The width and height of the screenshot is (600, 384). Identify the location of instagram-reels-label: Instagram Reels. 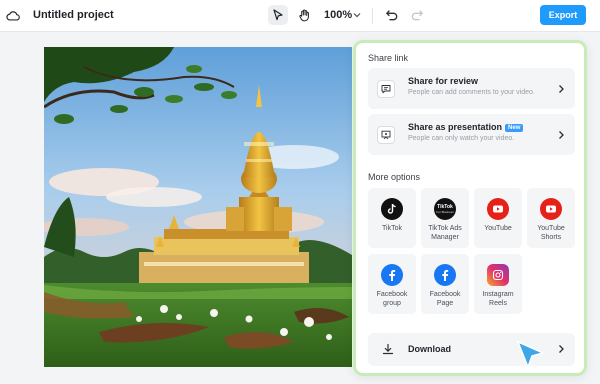
(498, 299).